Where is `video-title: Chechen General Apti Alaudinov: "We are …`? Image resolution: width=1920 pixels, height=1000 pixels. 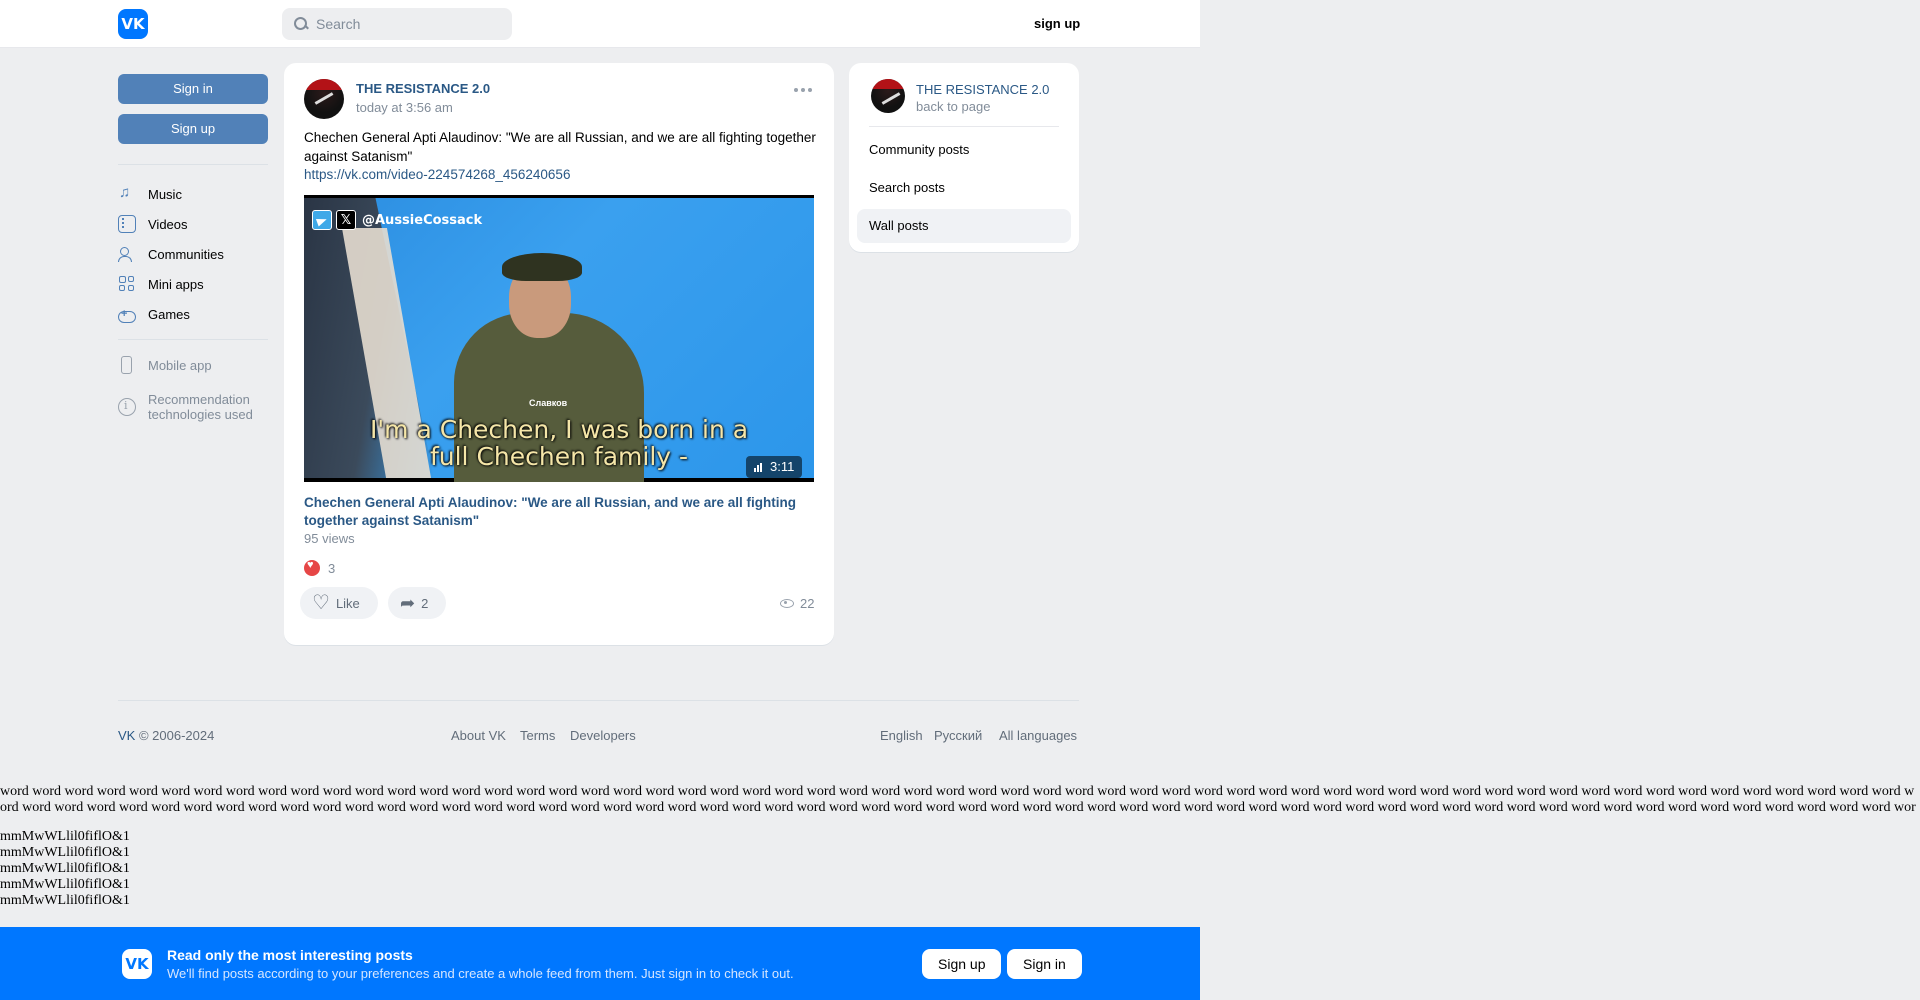
video-title: Chechen General Apti Alaudinov: "We are … is located at coordinates (554, 512).